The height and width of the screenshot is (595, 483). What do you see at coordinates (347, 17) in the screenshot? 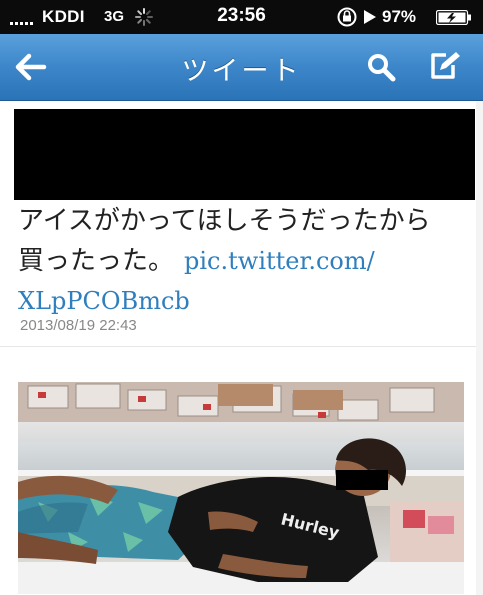
I see `rotation-lock-icon` at bounding box center [347, 17].